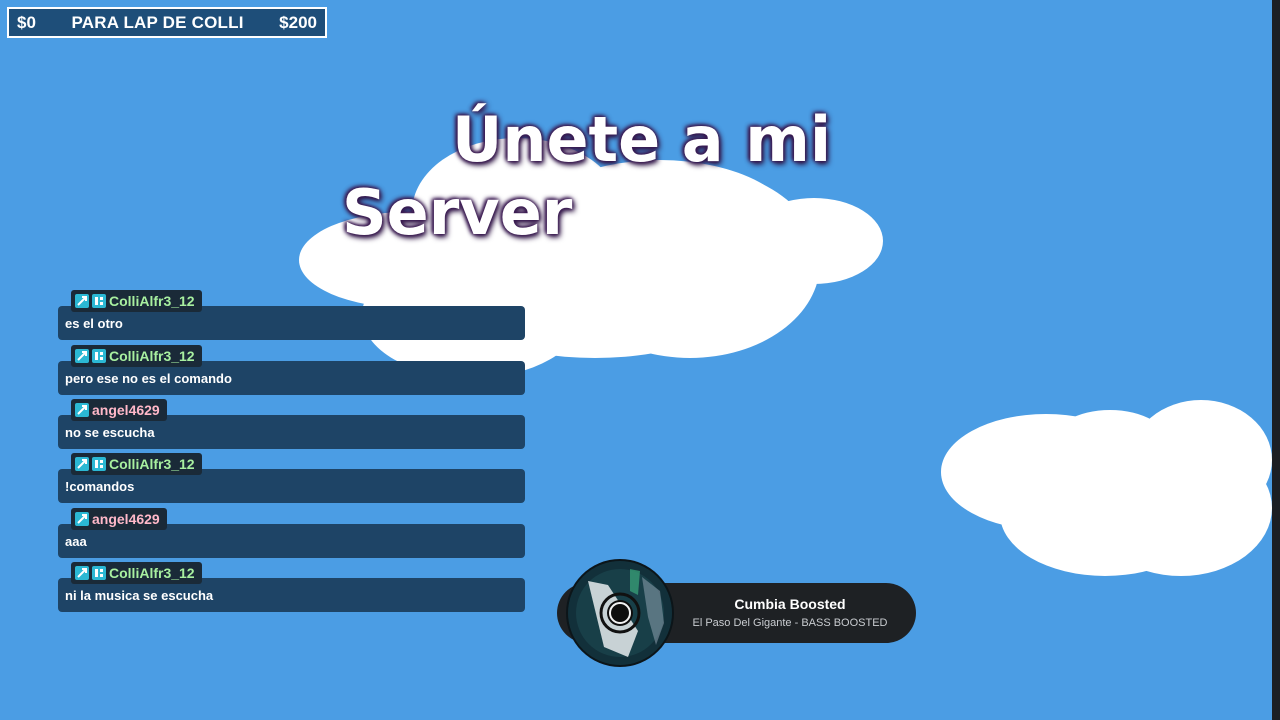 This screenshot has height=720, width=1280. What do you see at coordinates (457, 212) in the screenshot?
I see `headline-line-2: Server` at bounding box center [457, 212].